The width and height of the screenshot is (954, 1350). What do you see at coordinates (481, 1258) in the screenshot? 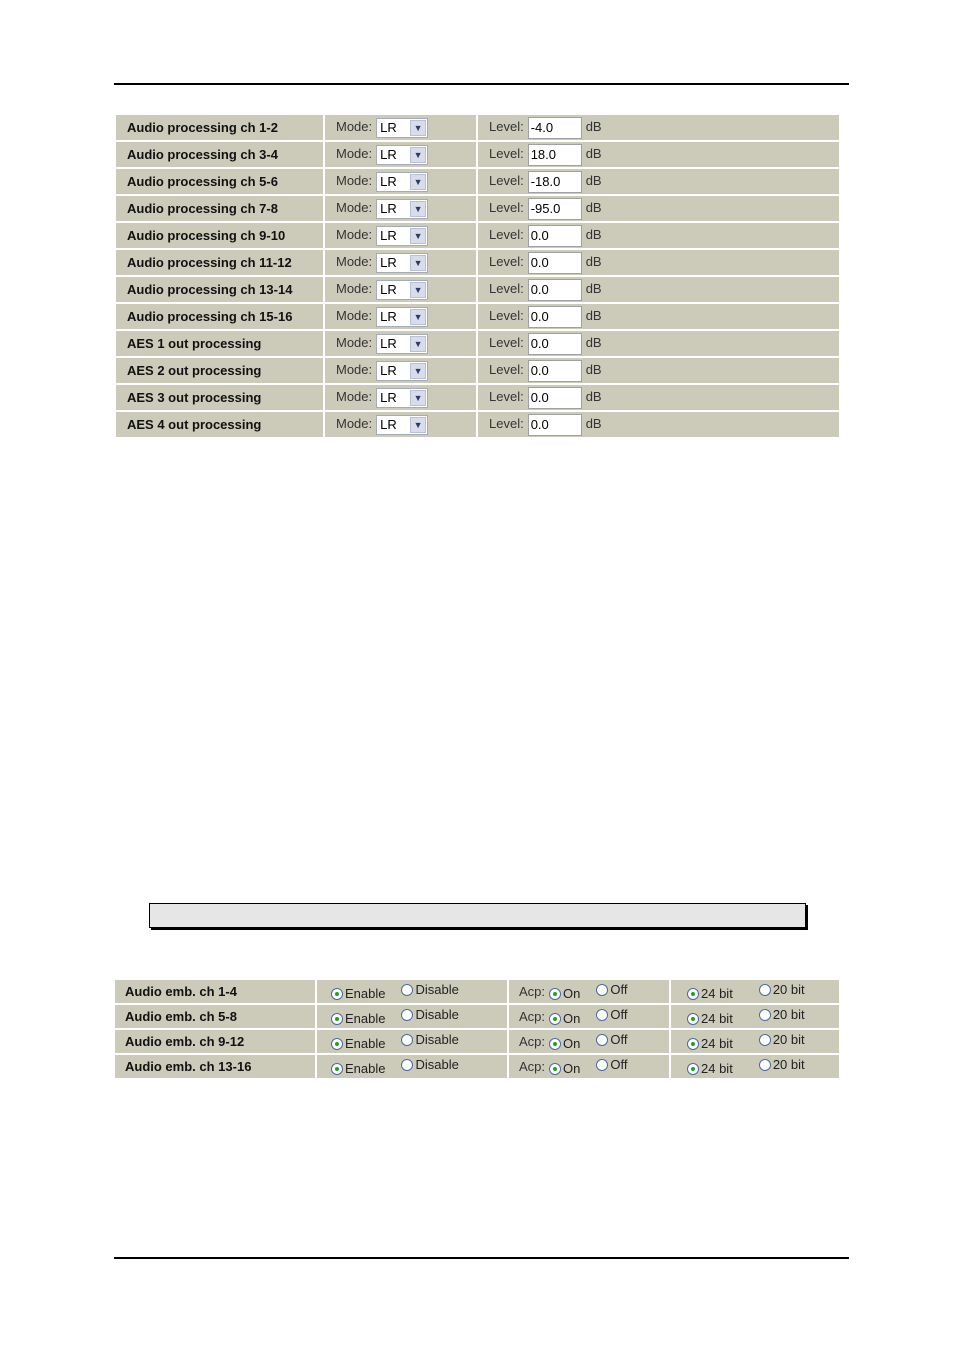
I see `footer-rule` at bounding box center [481, 1258].